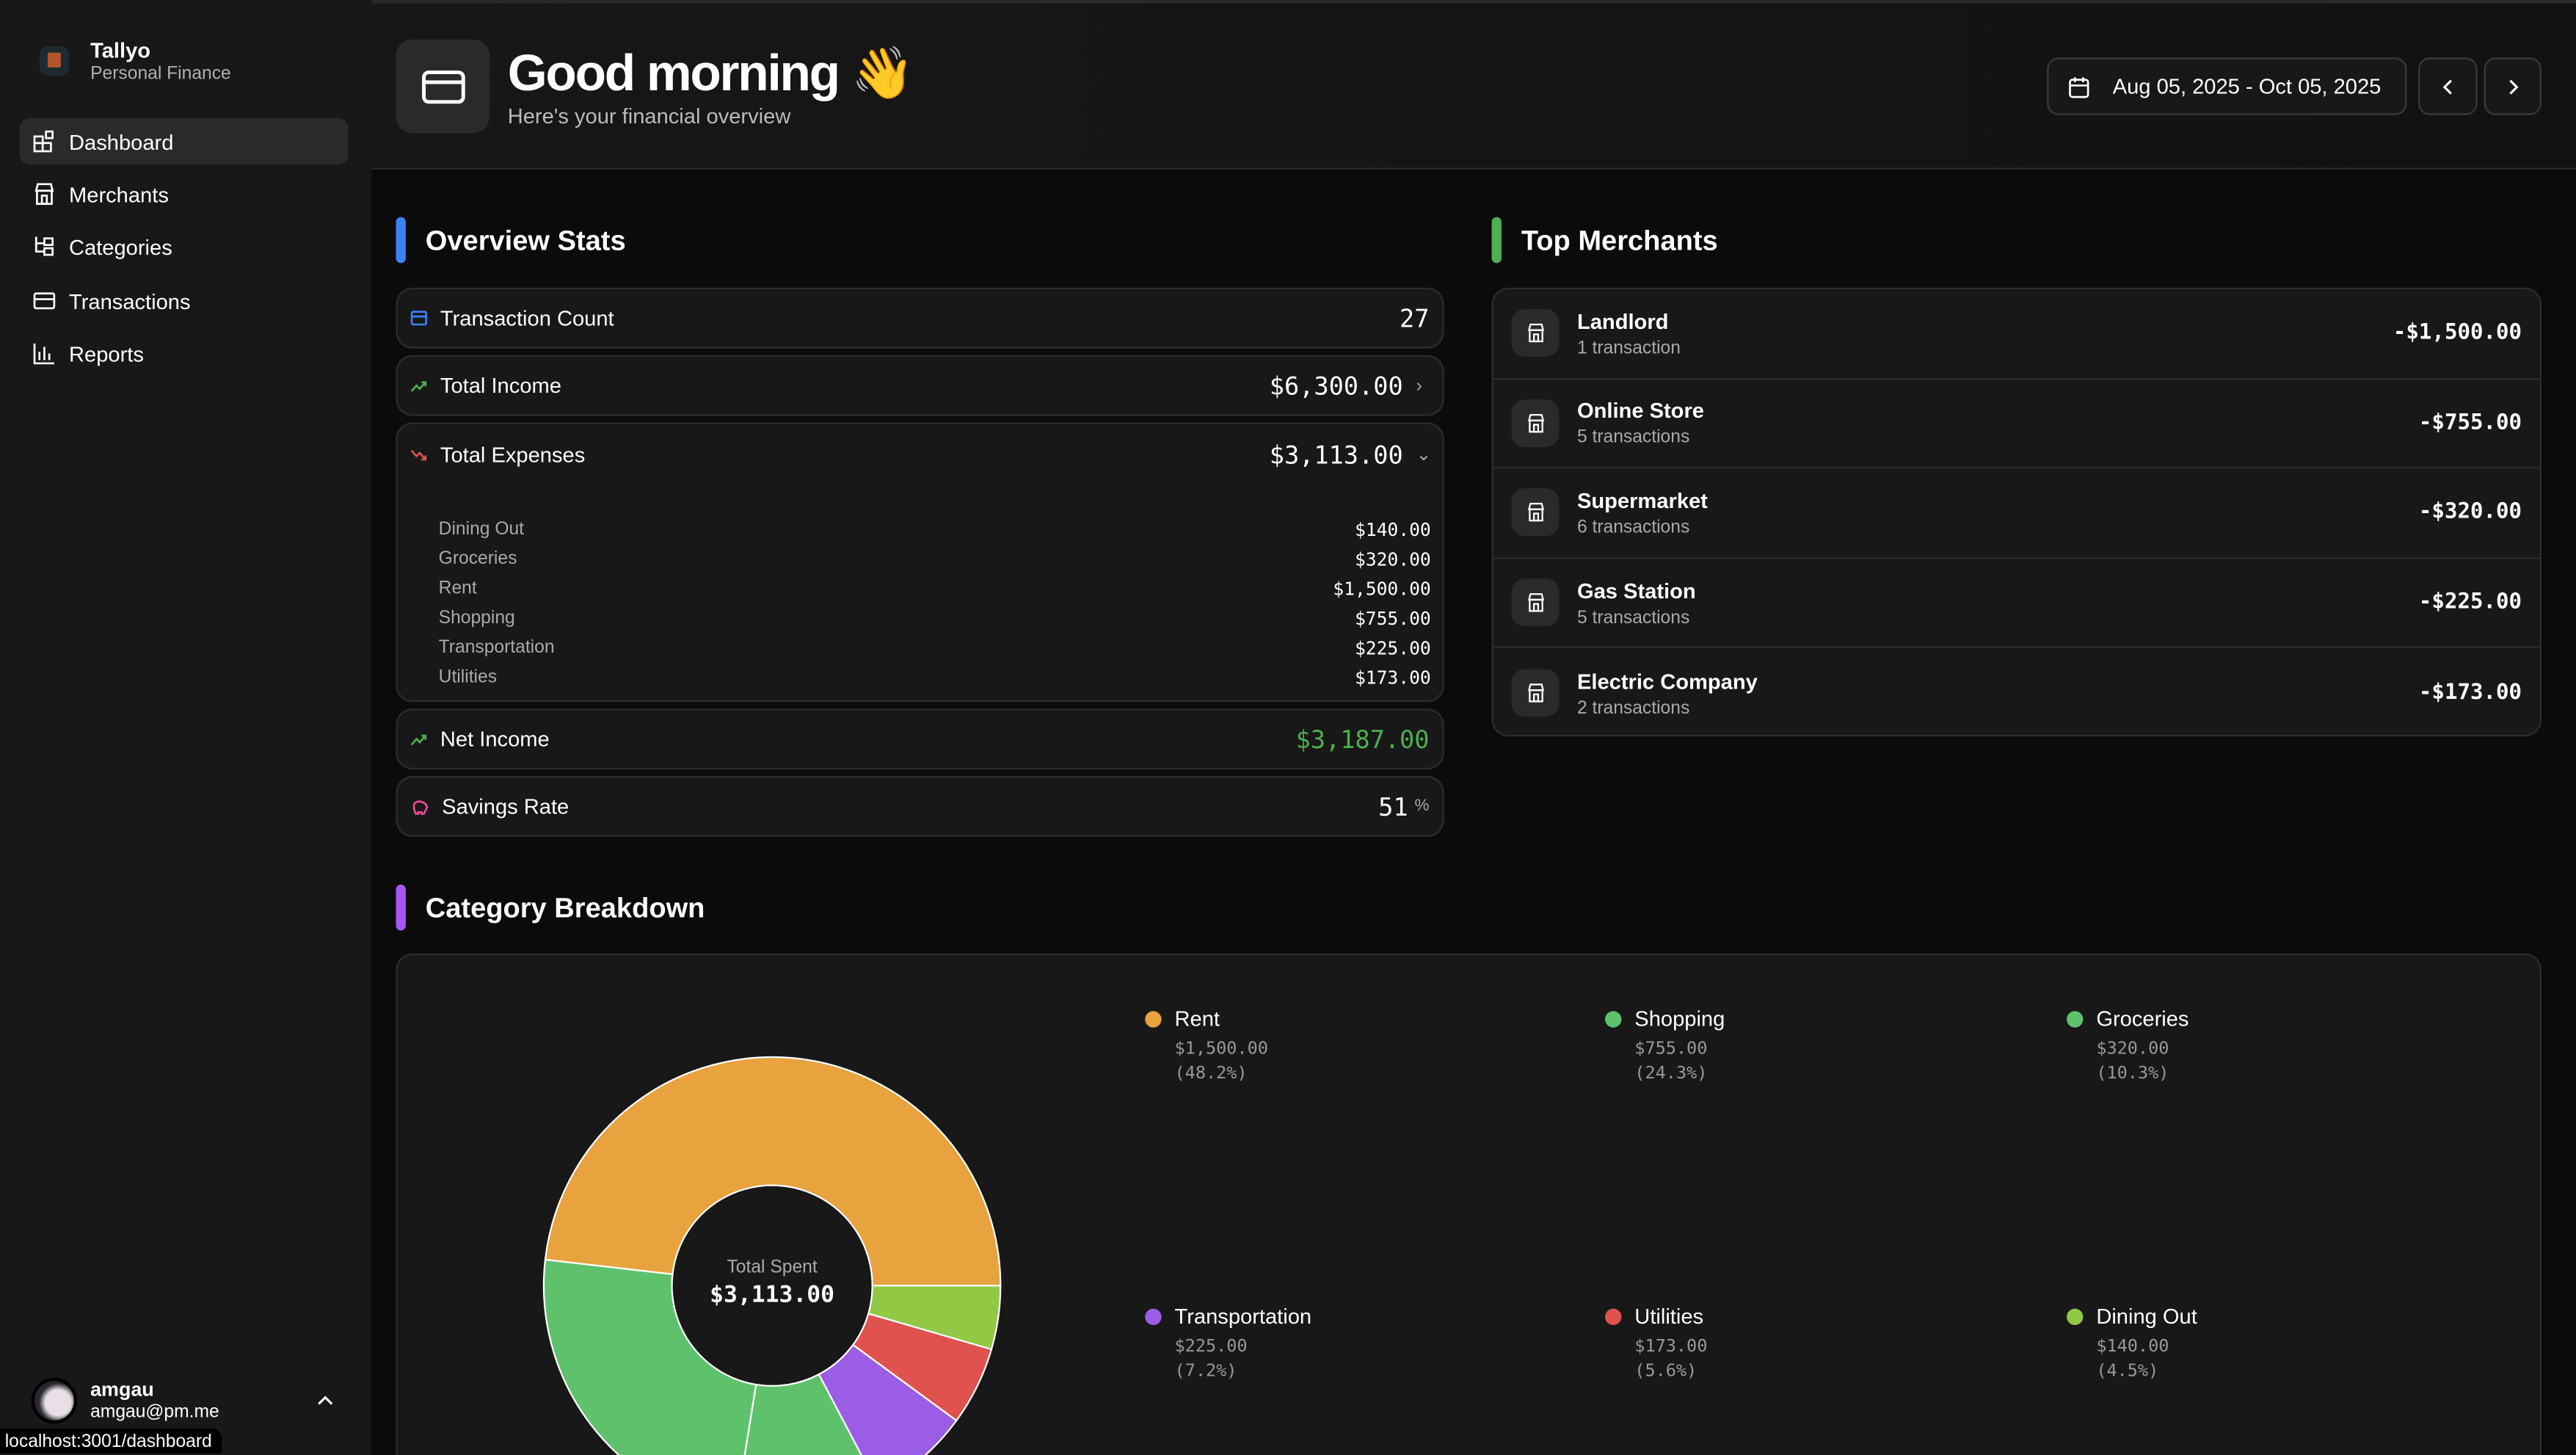 The image size is (2576, 1455). Describe the element at coordinates (1392, 648) in the screenshot. I see `expense-value: $225.00` at that location.